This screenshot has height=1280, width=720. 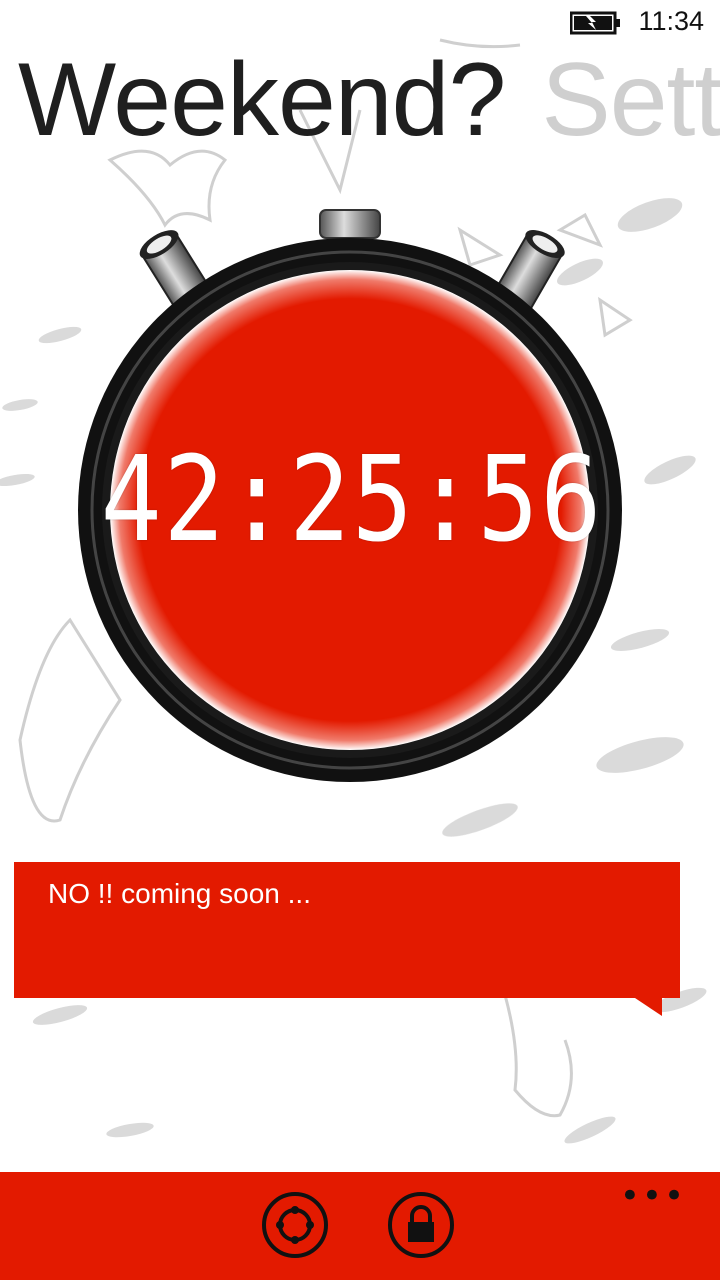 What do you see at coordinates (360, 1226) in the screenshot?
I see `app-bar: •••` at bounding box center [360, 1226].